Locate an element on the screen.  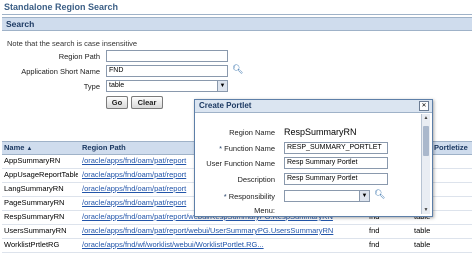
row-name: LangSummaryRN is located at coordinates (34, 188).